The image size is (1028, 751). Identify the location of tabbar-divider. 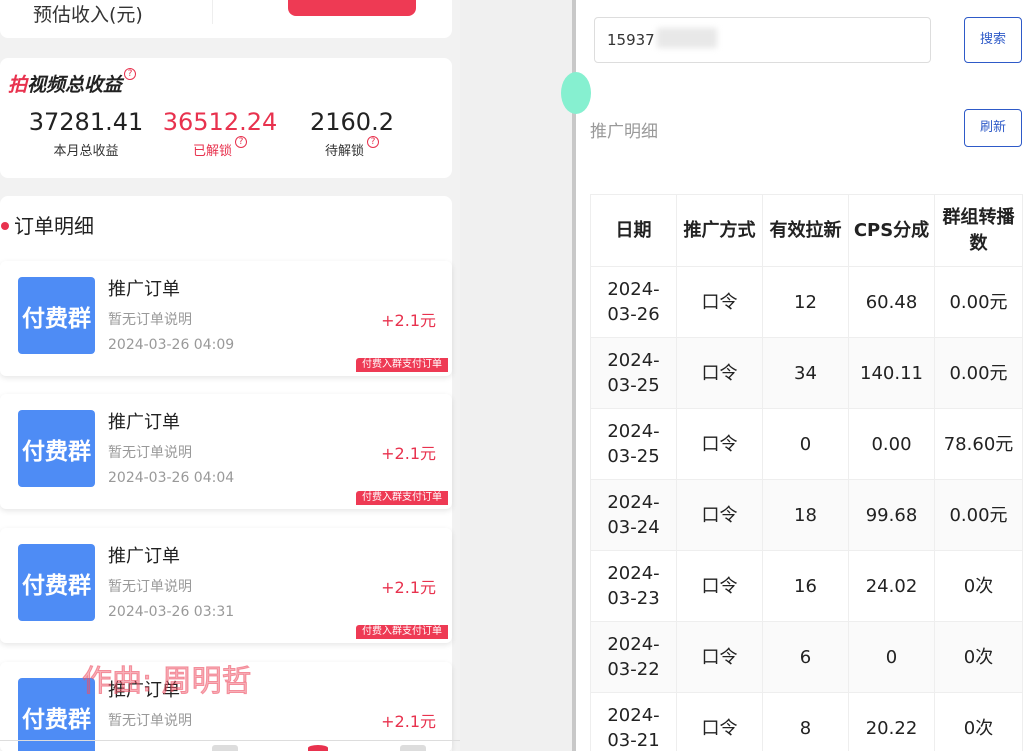
(230, 740).